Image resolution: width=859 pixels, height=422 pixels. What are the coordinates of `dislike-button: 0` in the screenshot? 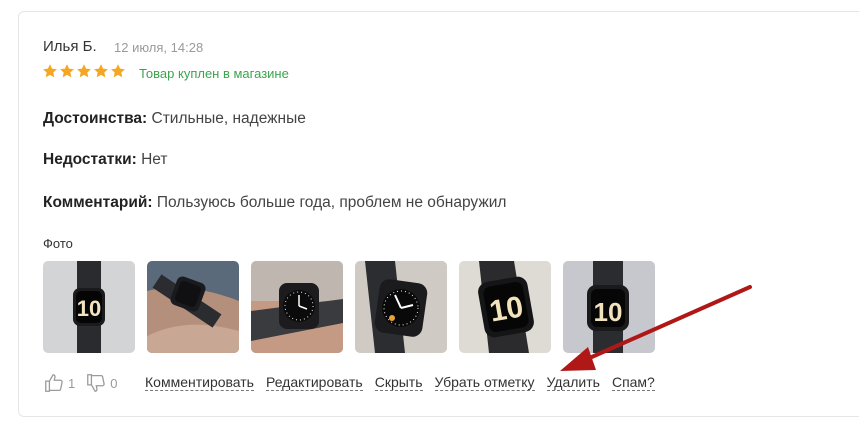 It's located at (101, 383).